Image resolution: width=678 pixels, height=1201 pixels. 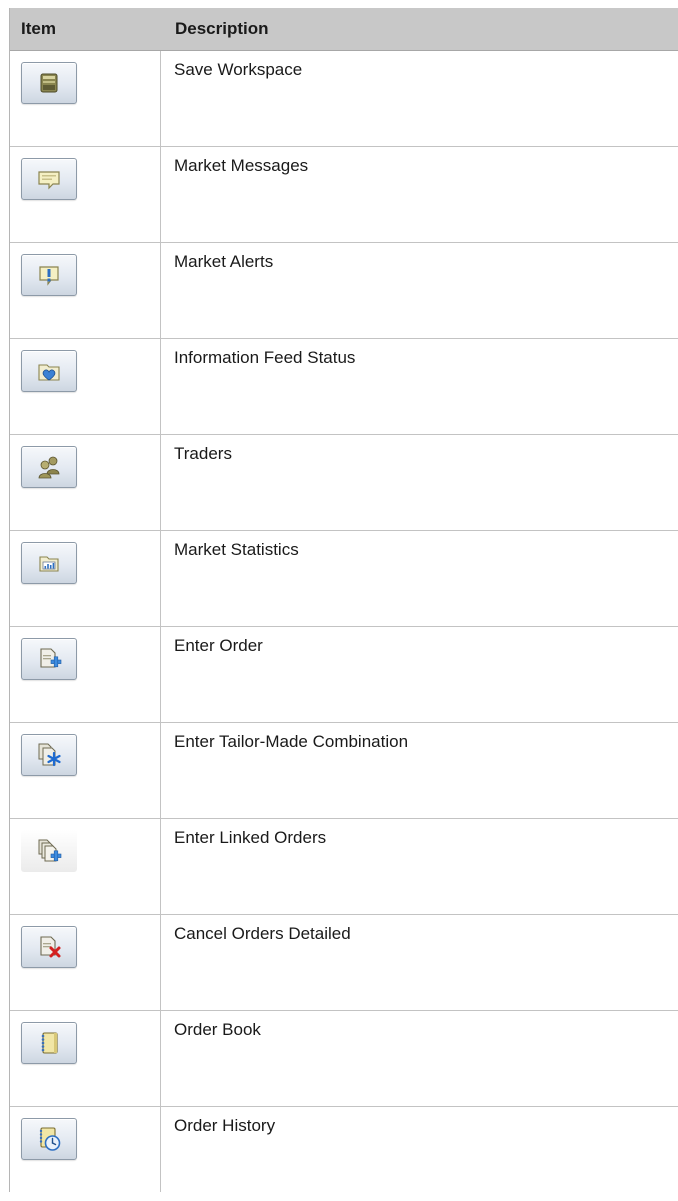 I want to click on description-cell: Market Statistics, so click(x=236, y=549).